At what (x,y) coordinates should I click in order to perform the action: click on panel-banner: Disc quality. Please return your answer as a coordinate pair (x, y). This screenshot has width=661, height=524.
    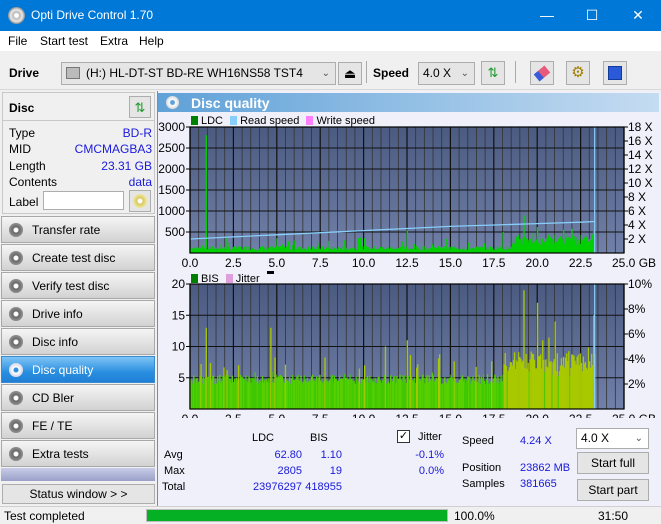
    Looking at the image, I should click on (408, 102).